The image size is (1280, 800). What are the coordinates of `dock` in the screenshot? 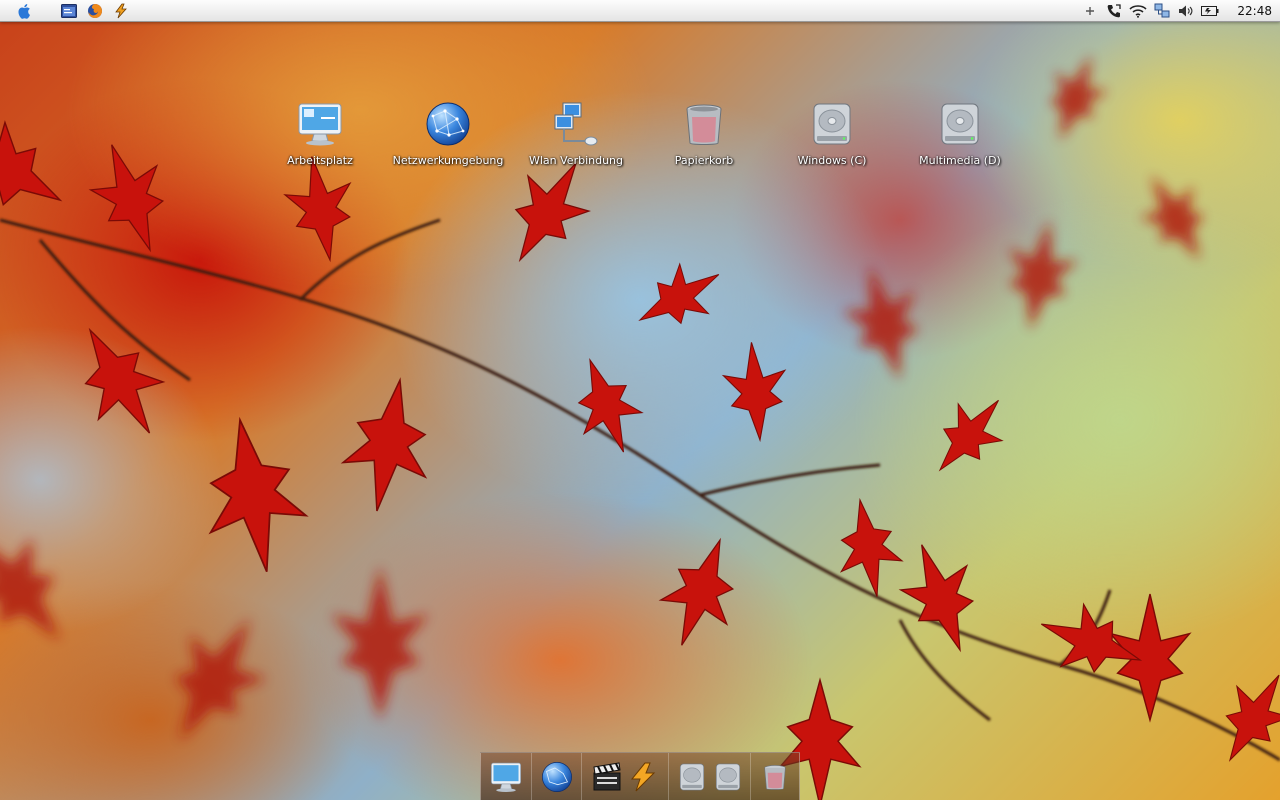 It's located at (640, 776).